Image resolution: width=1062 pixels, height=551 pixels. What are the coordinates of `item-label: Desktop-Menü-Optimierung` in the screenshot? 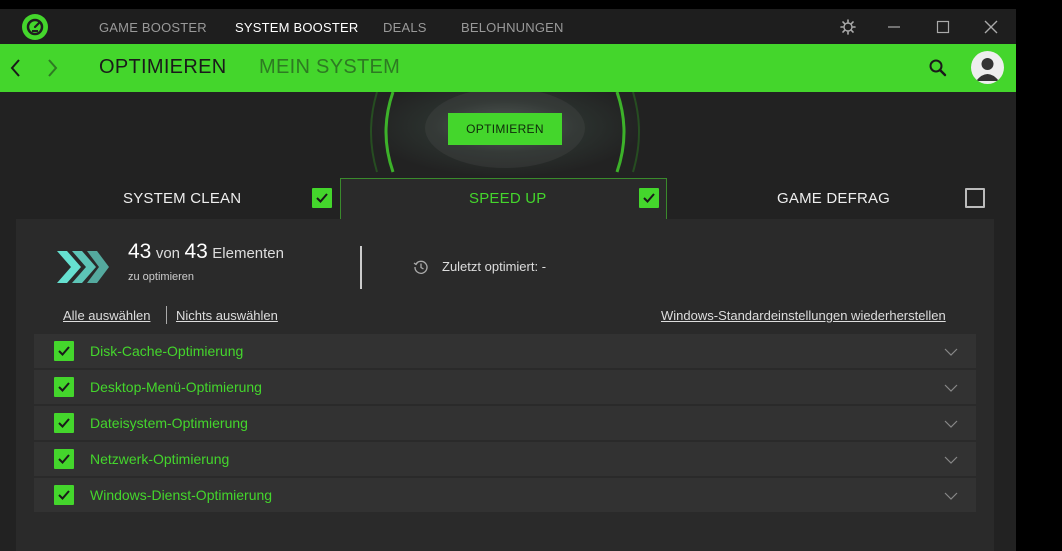 It's located at (176, 387).